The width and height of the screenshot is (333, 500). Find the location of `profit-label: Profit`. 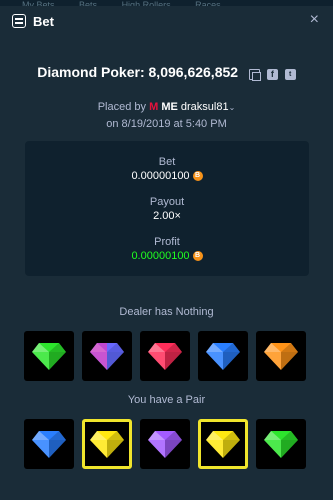

profit-label: Profit is located at coordinates (167, 242).